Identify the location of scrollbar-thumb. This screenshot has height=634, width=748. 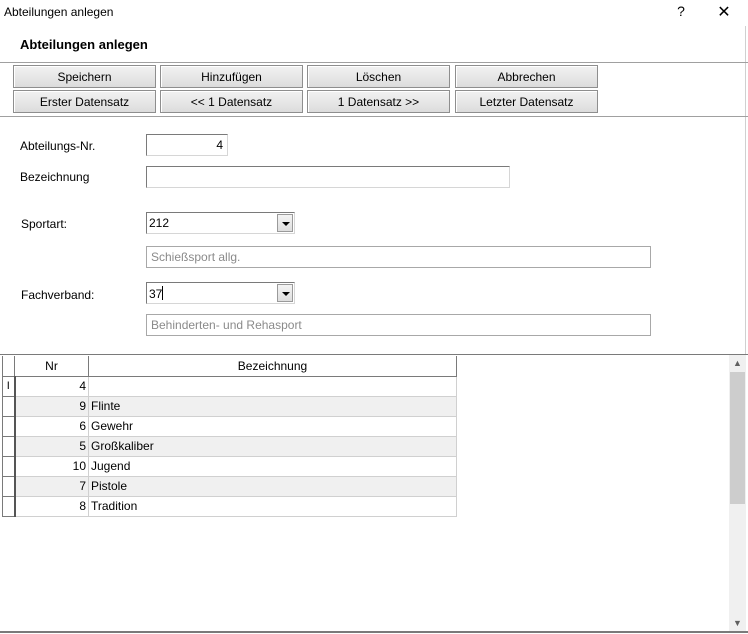
(737, 438).